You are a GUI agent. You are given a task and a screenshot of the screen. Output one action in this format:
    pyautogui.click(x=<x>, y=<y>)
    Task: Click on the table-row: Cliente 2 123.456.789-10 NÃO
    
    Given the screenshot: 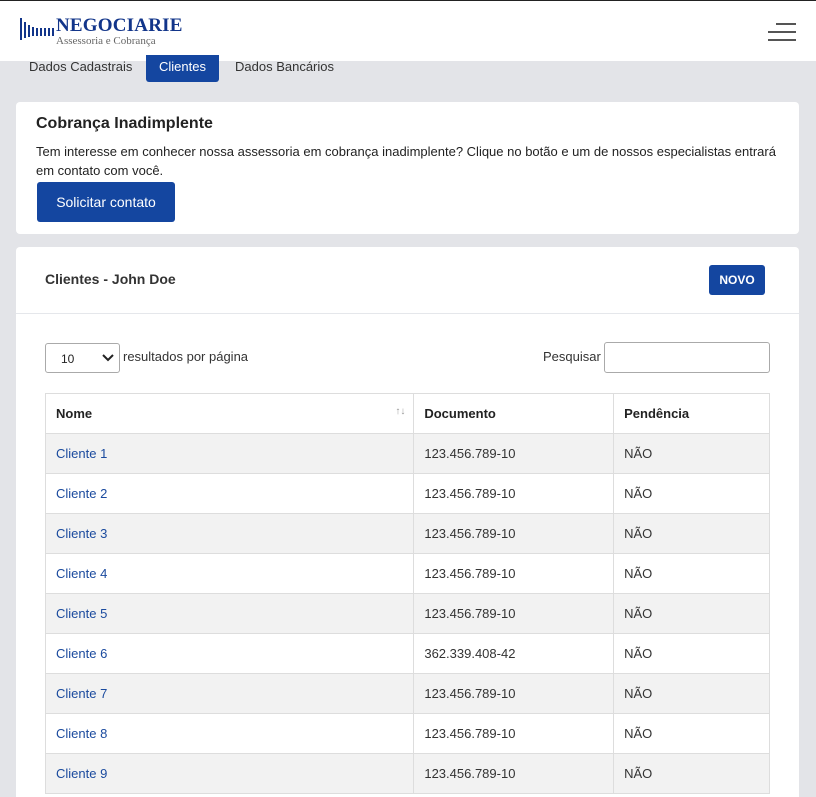 What is the action you would take?
    pyautogui.click(x=407, y=493)
    